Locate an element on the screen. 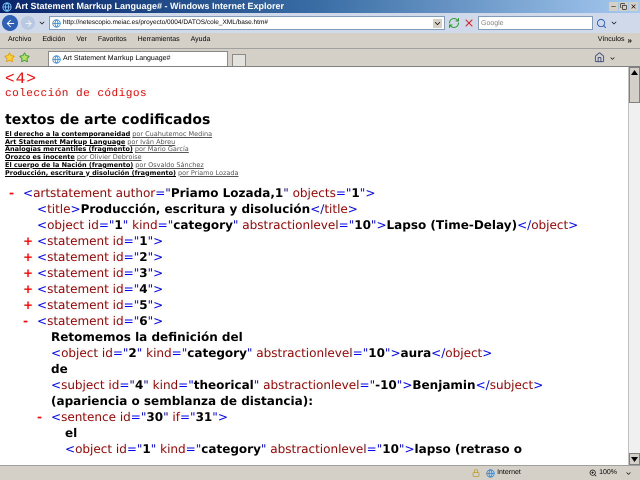  xml-line: <statement id="4"> is located at coordinates (100, 289).